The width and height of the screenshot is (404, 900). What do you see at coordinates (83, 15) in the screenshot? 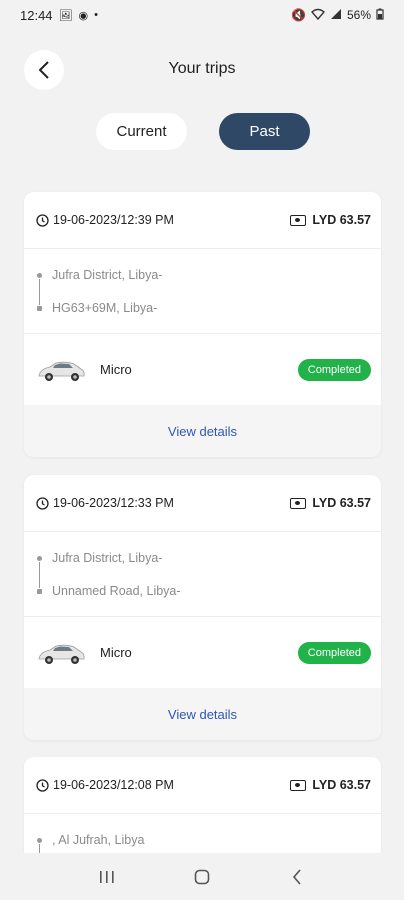
I see `notification-icon: ◉` at bounding box center [83, 15].